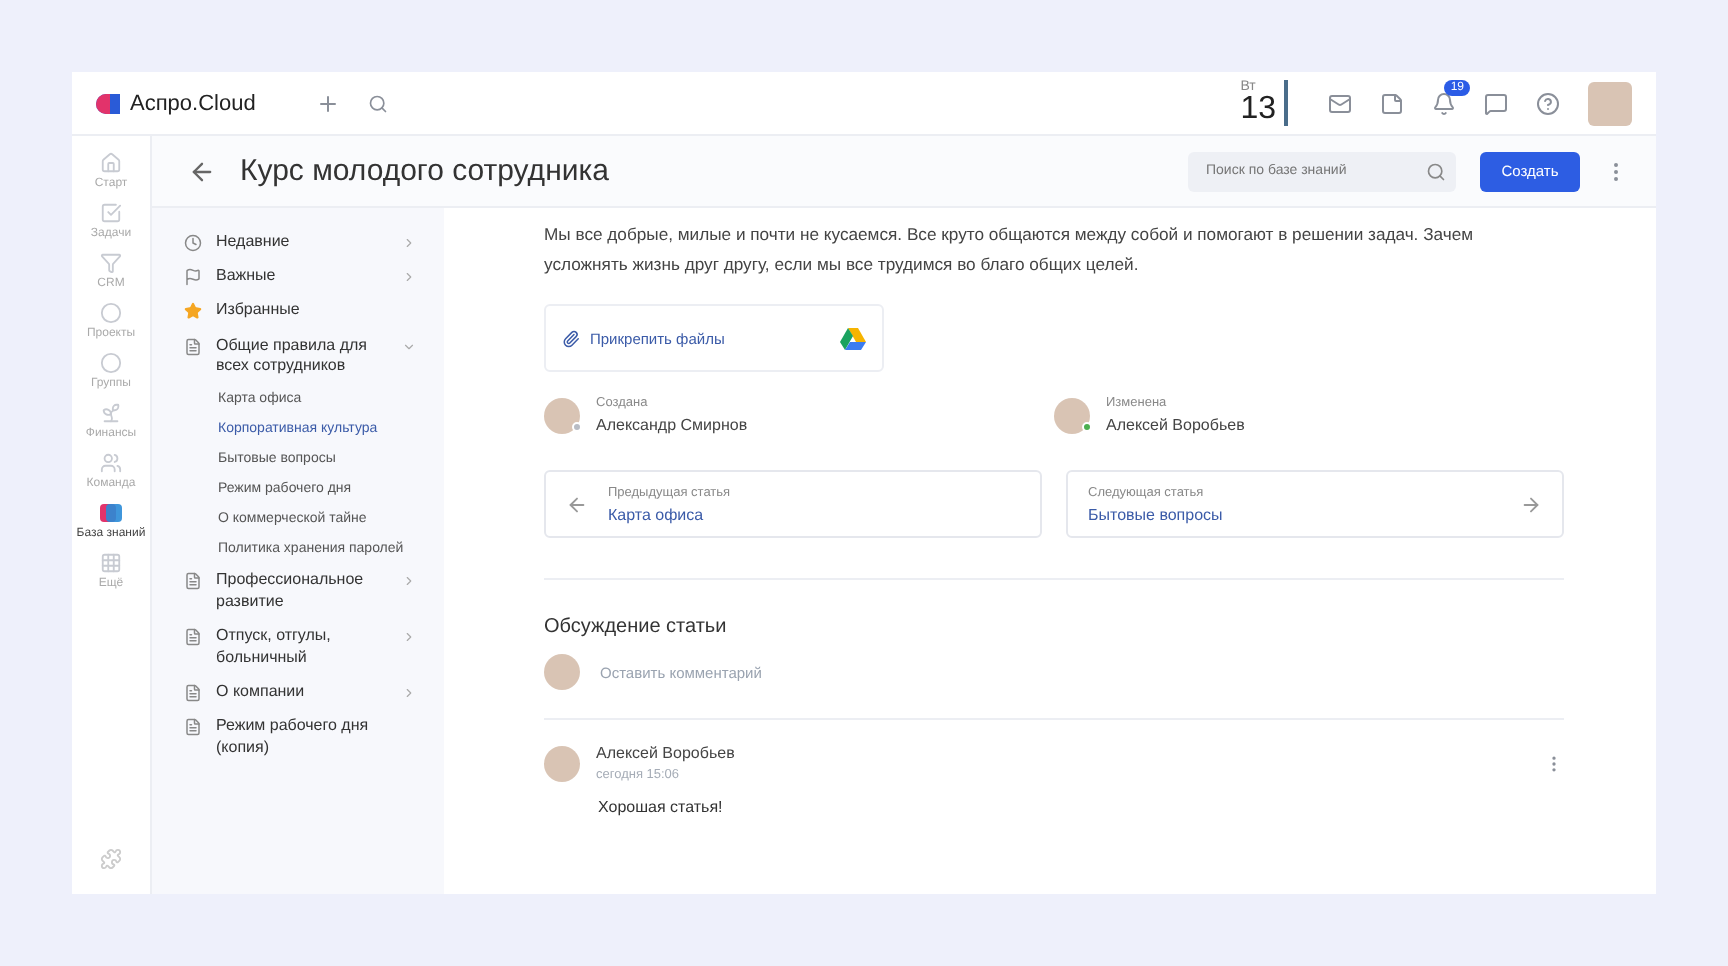 This screenshot has height=966, width=1728. What do you see at coordinates (1496, 103) in the screenshot?
I see `chat-icon` at bounding box center [1496, 103].